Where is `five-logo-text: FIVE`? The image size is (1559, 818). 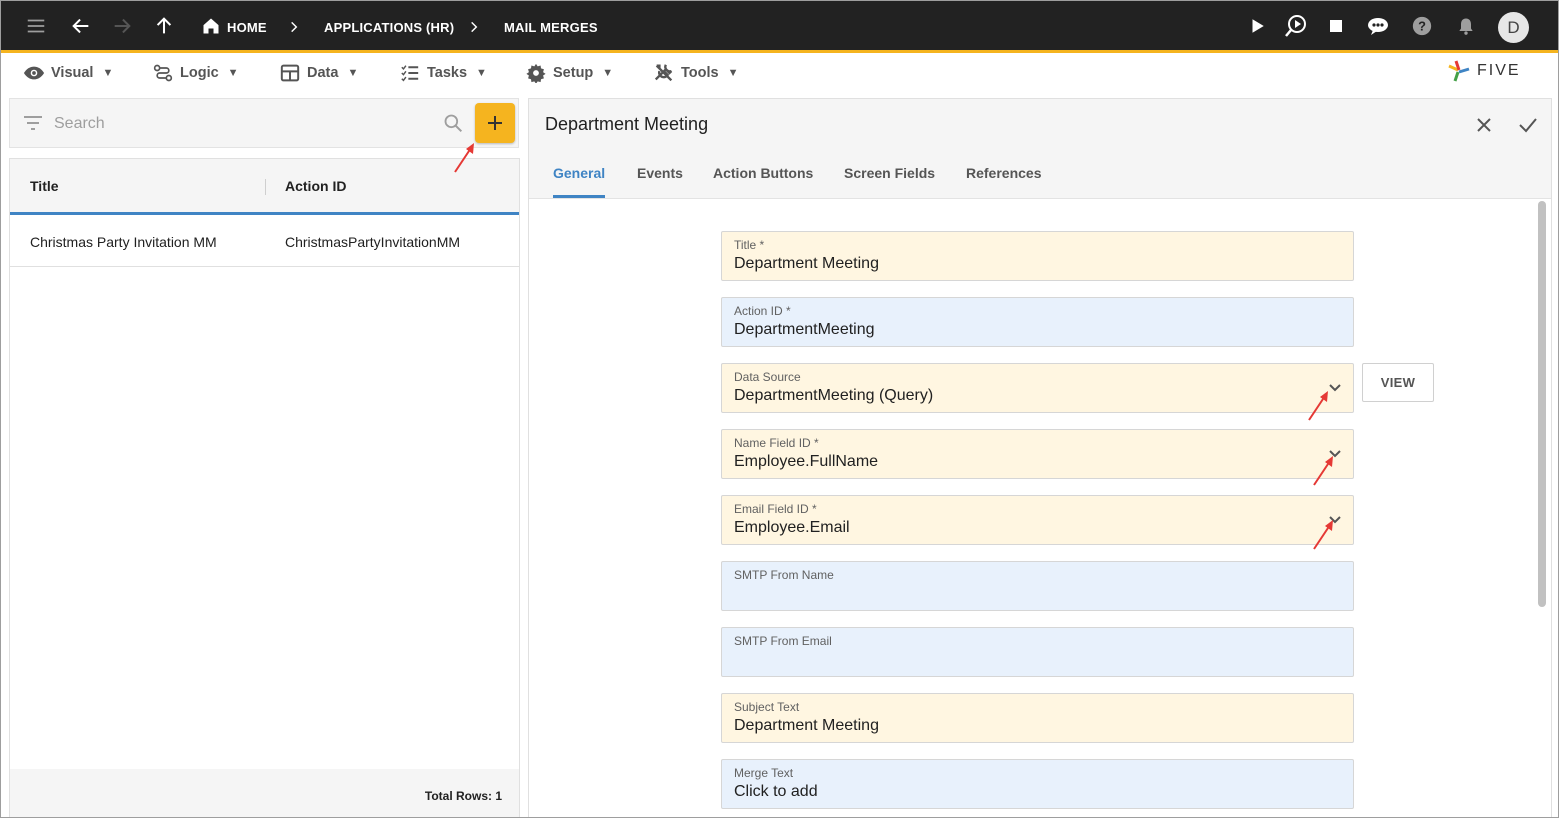 five-logo-text: FIVE is located at coordinates (1499, 70).